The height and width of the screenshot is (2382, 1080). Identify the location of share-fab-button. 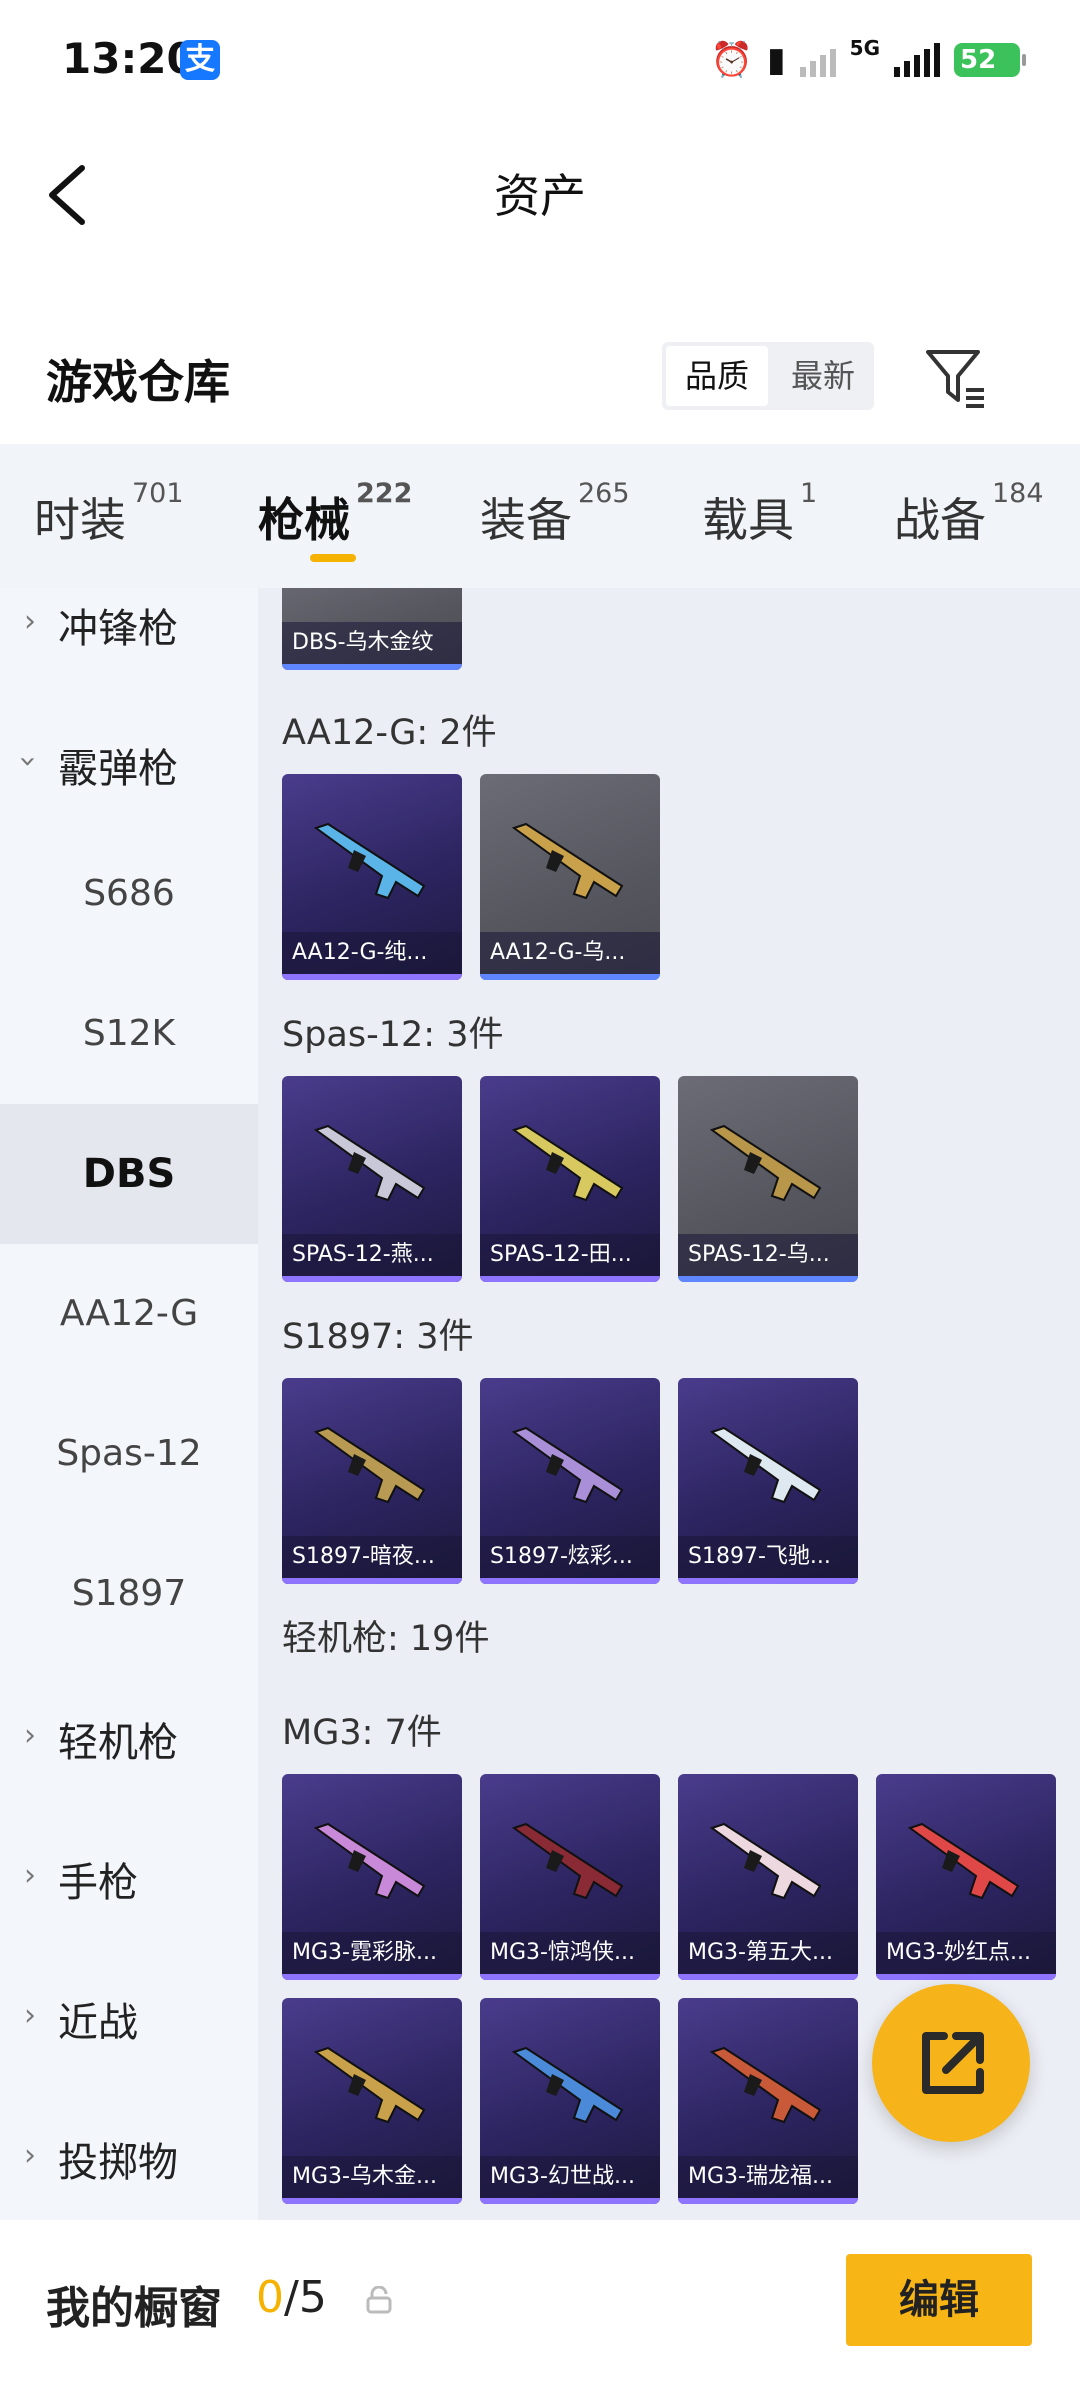
(951, 2063).